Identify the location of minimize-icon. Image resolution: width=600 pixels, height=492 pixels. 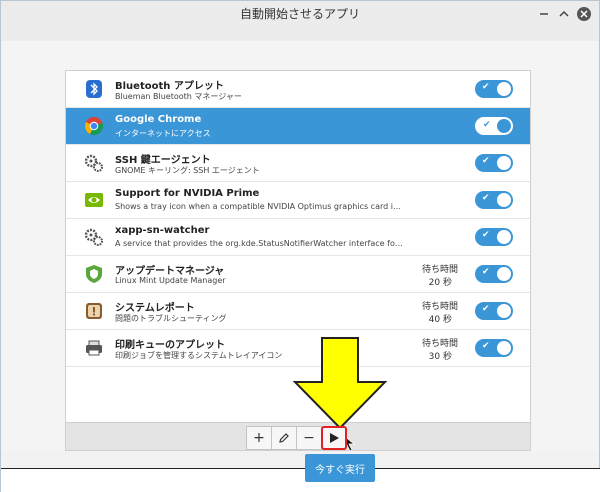
(544, 14).